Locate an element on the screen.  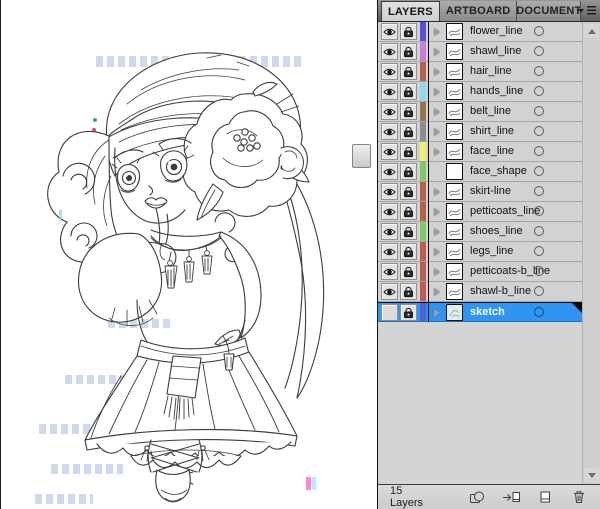
layer-row: face_shape is located at coordinates (480, 172).